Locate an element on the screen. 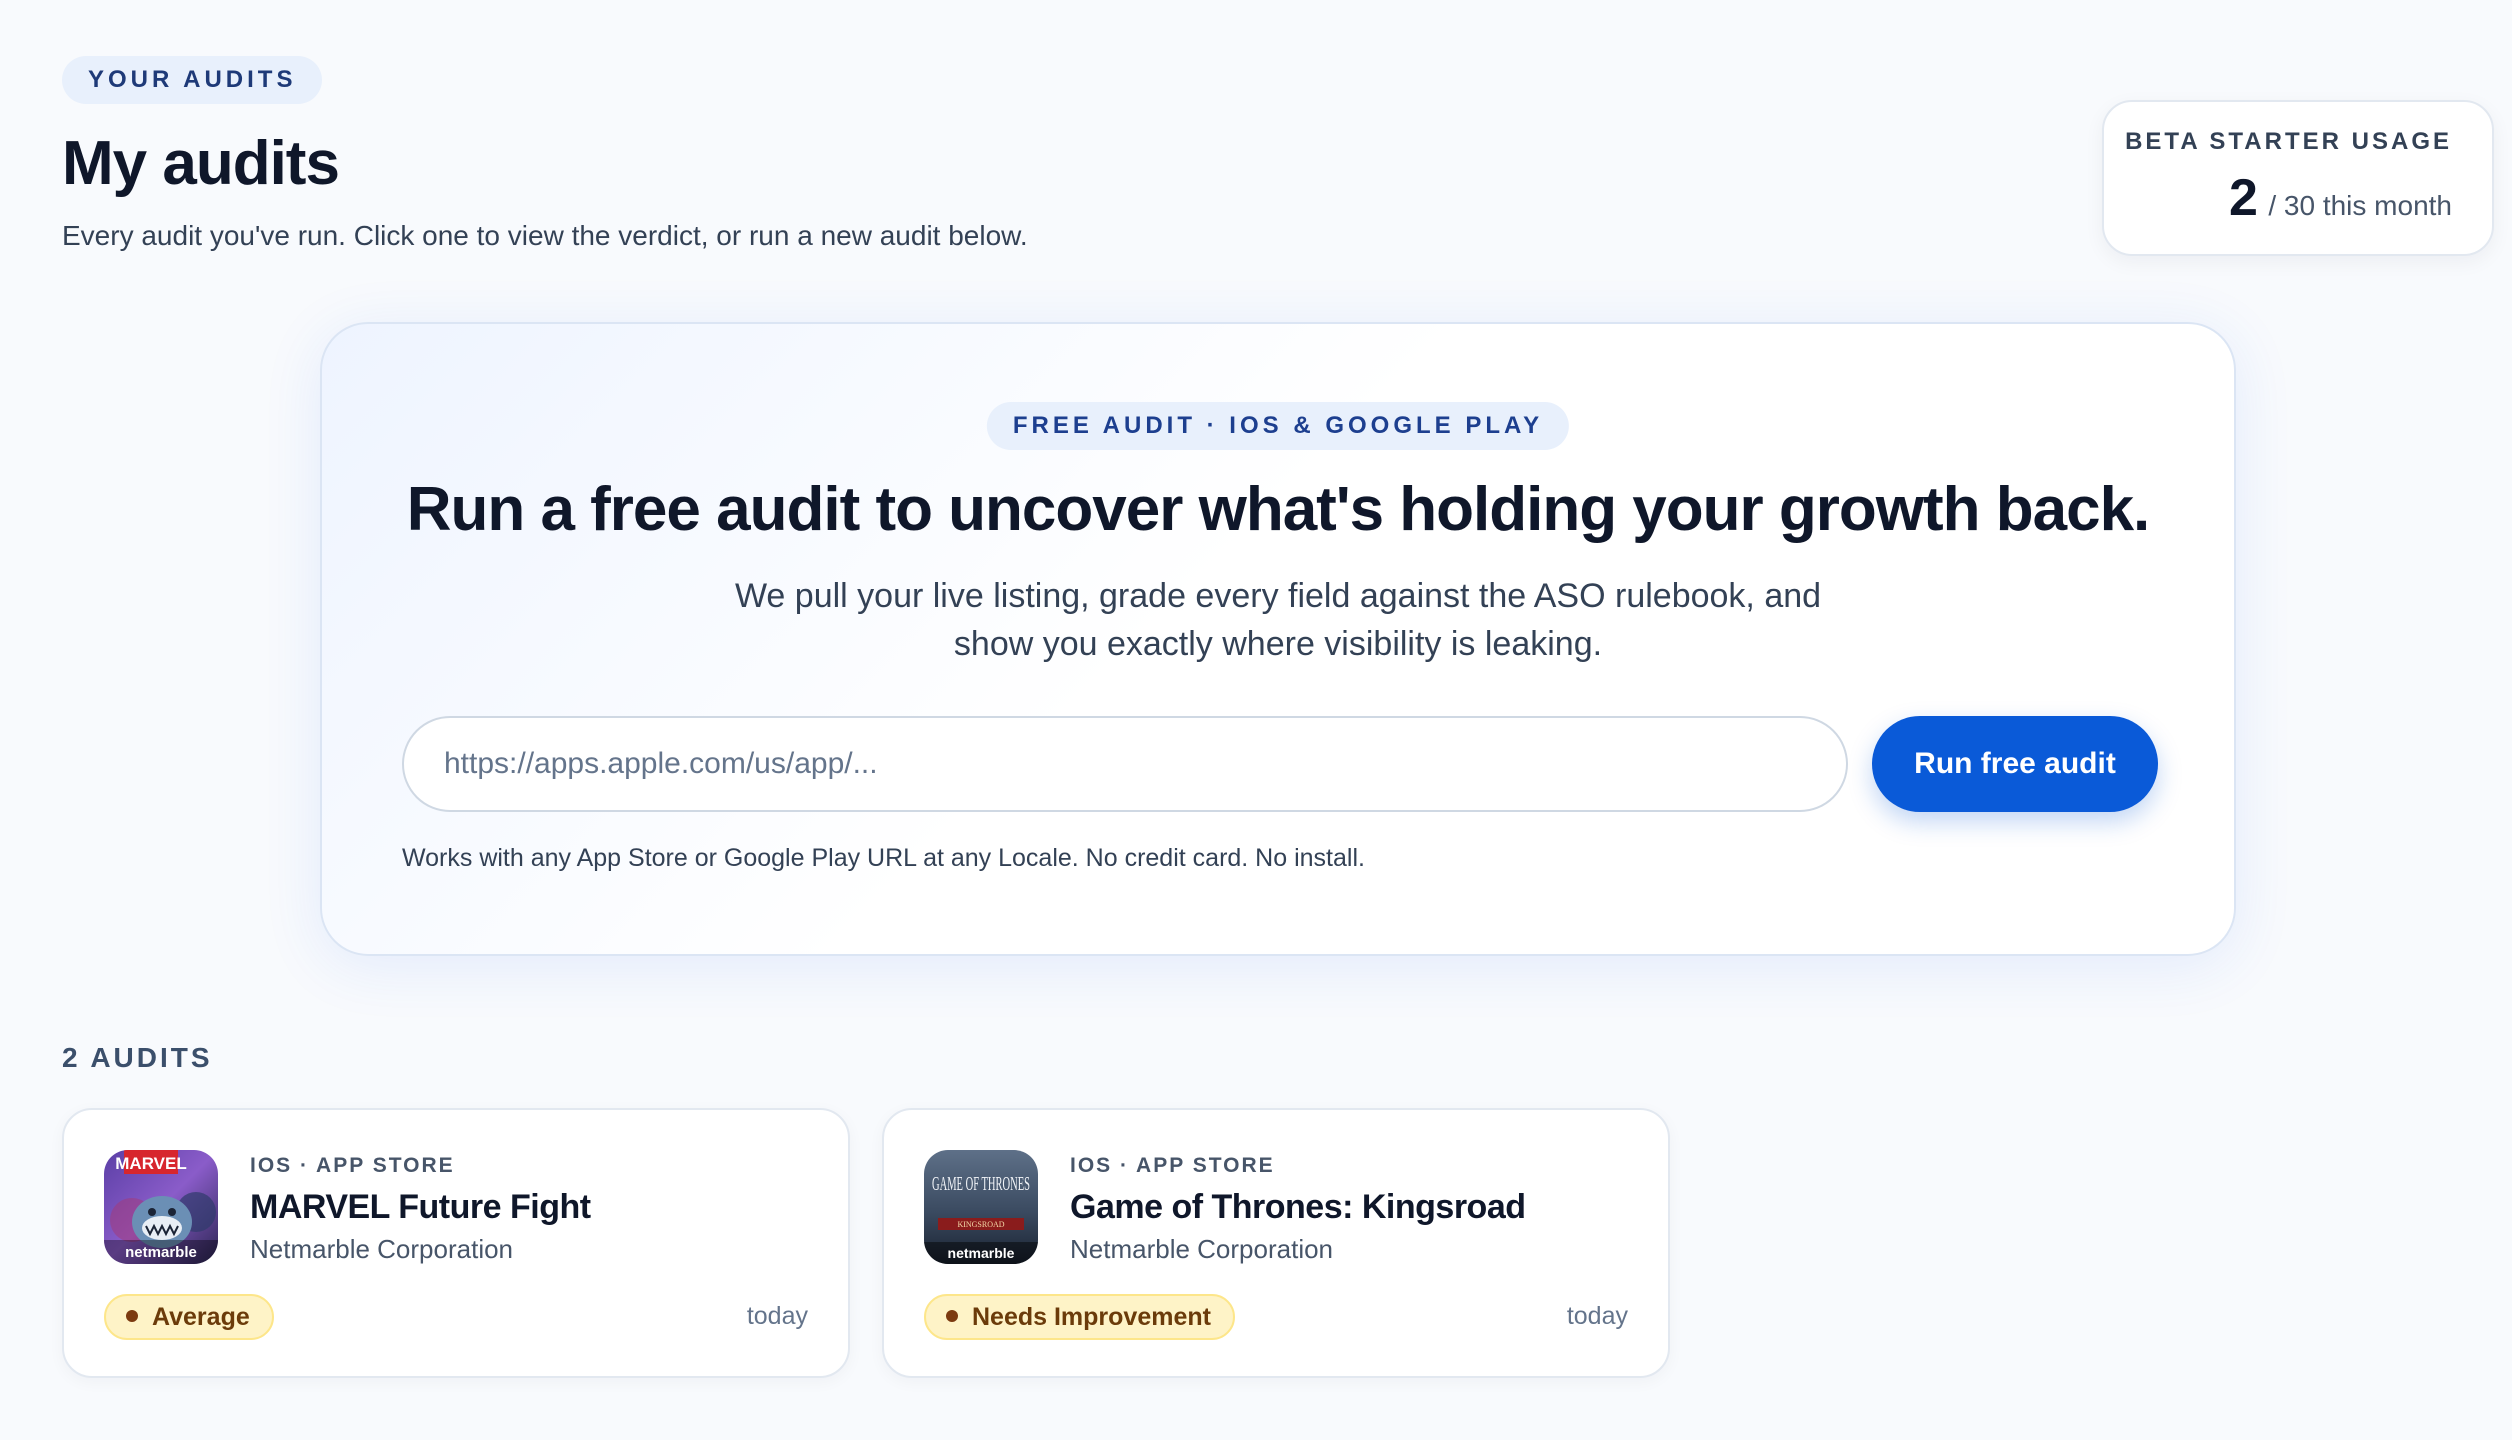 The image size is (2512, 1440). usage-card: BETA STARTER USAGE 2 / 30 this month is located at coordinates (2298, 178).